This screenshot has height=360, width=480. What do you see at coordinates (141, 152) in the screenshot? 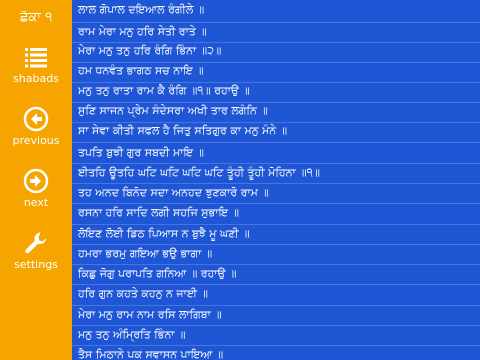
I see `gurbani-line: ਤਪਤਿ ਬੁਝੀ ਗੁਰ ਸਬਦੀ ਮਾਇ ॥` at bounding box center [141, 152].